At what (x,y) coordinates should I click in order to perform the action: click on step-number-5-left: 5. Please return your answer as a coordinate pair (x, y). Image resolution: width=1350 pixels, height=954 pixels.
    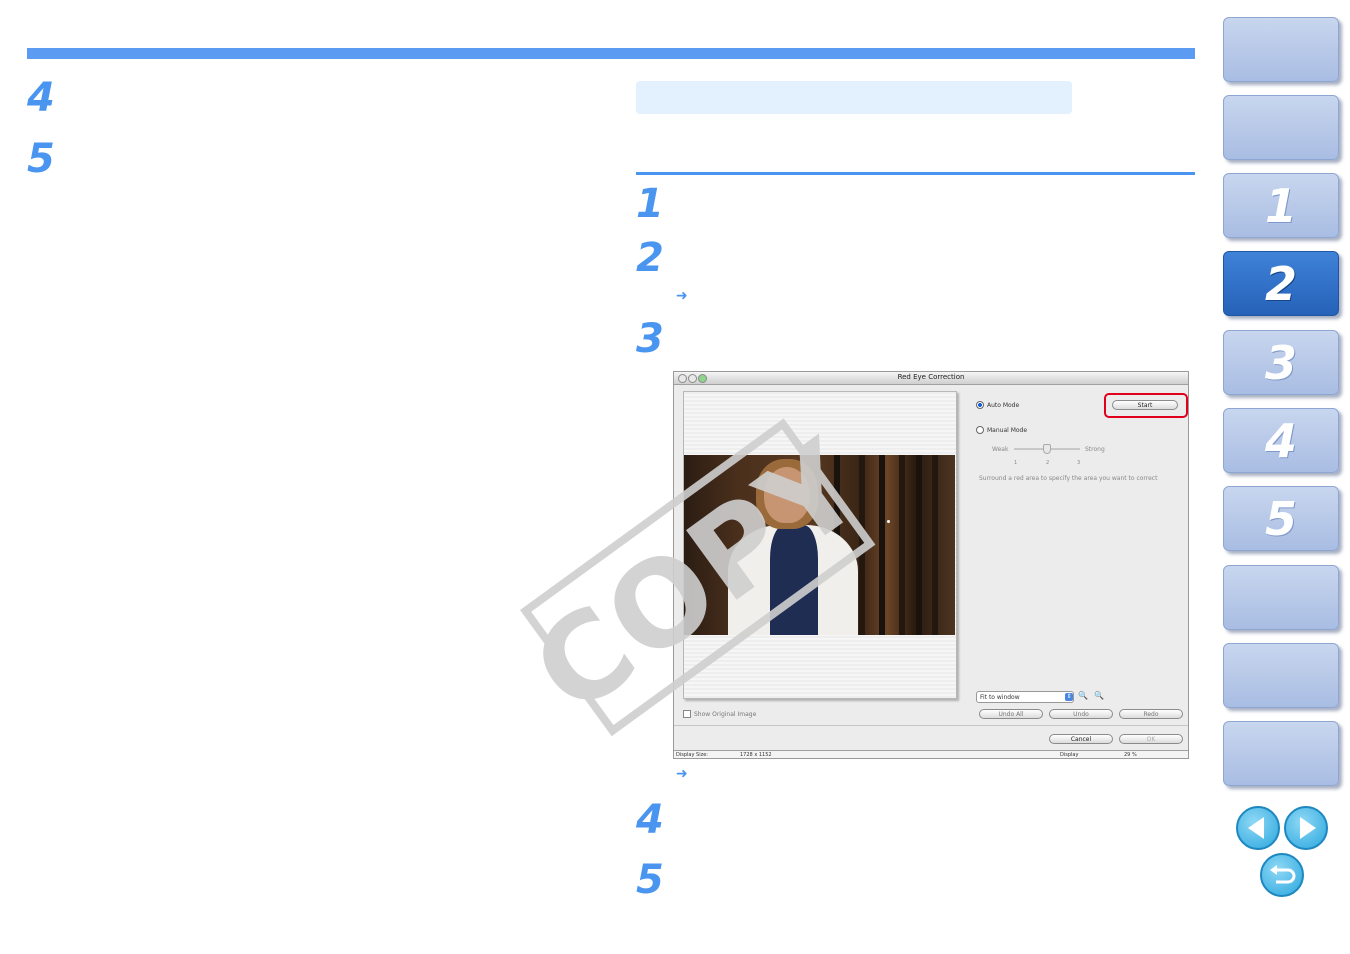
    Looking at the image, I should click on (41, 159).